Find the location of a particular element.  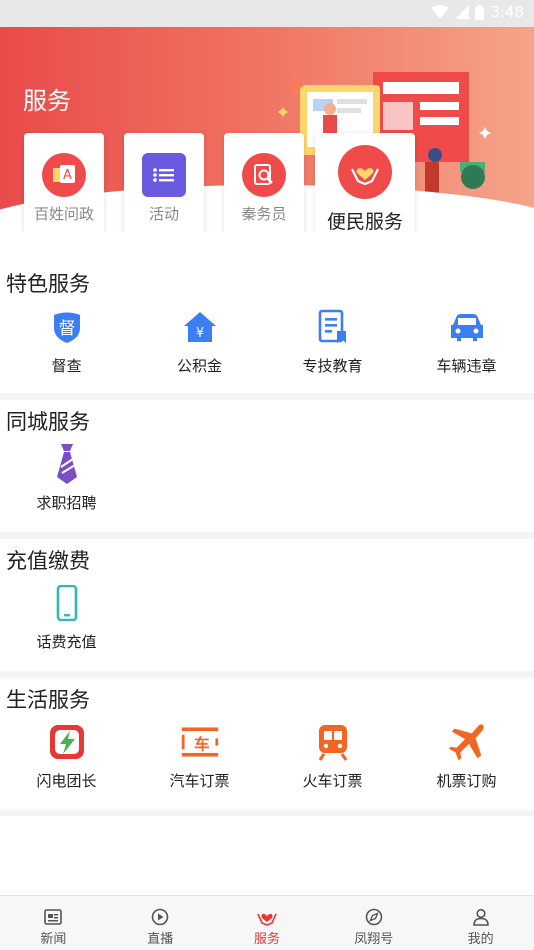

bottom-blank-area is located at coordinates (267, 855).